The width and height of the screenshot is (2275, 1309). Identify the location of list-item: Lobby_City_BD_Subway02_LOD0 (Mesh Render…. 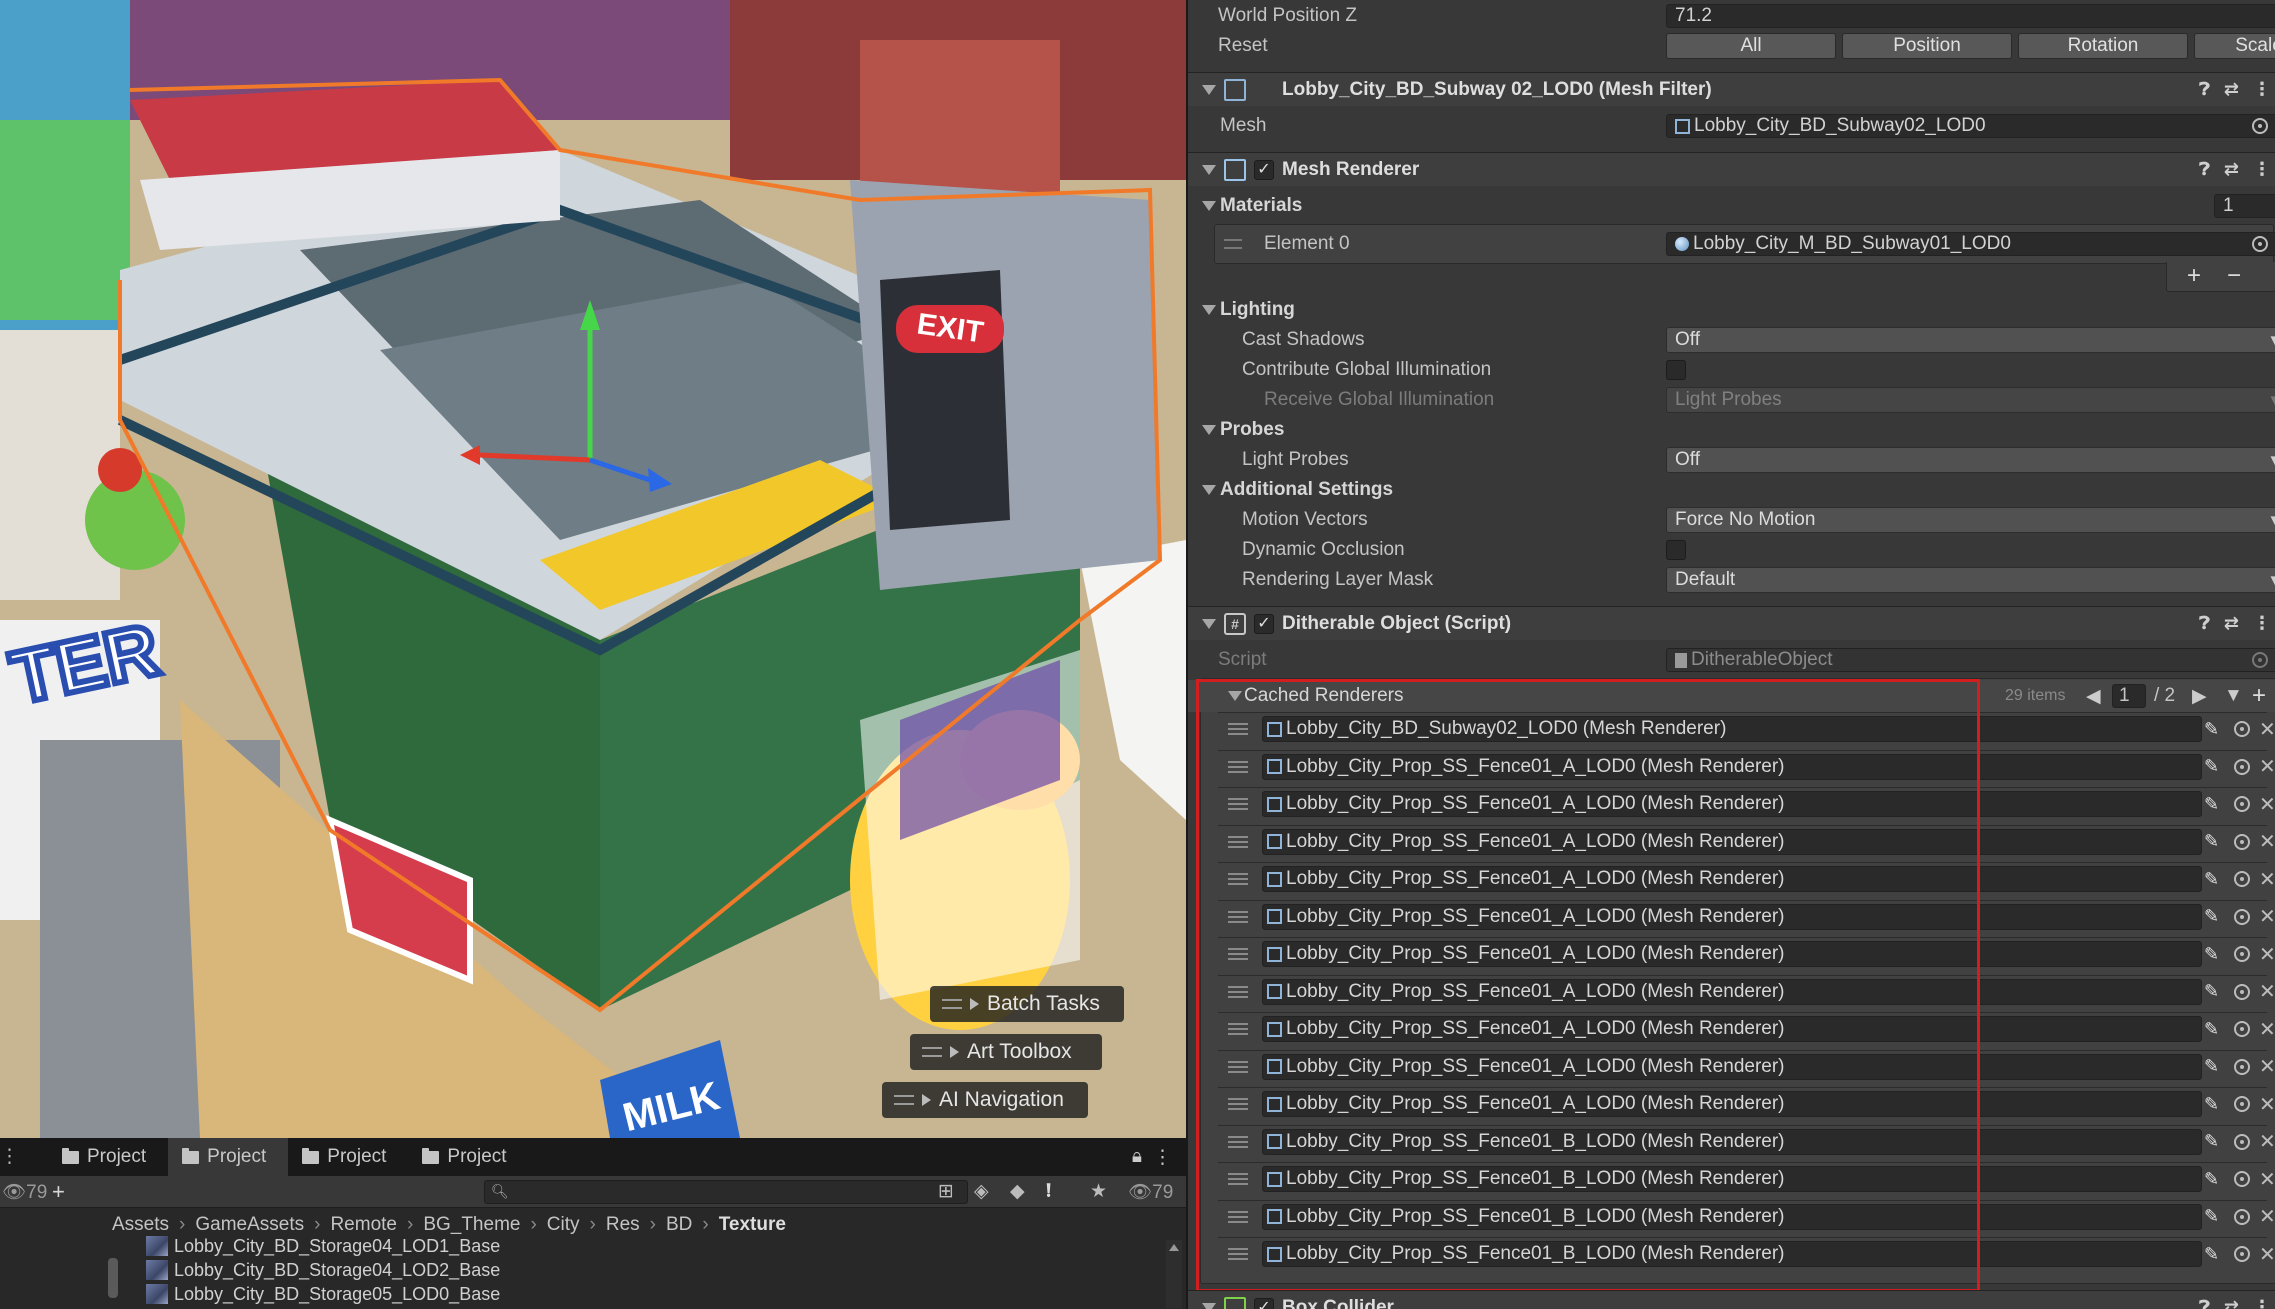
(1746, 728).